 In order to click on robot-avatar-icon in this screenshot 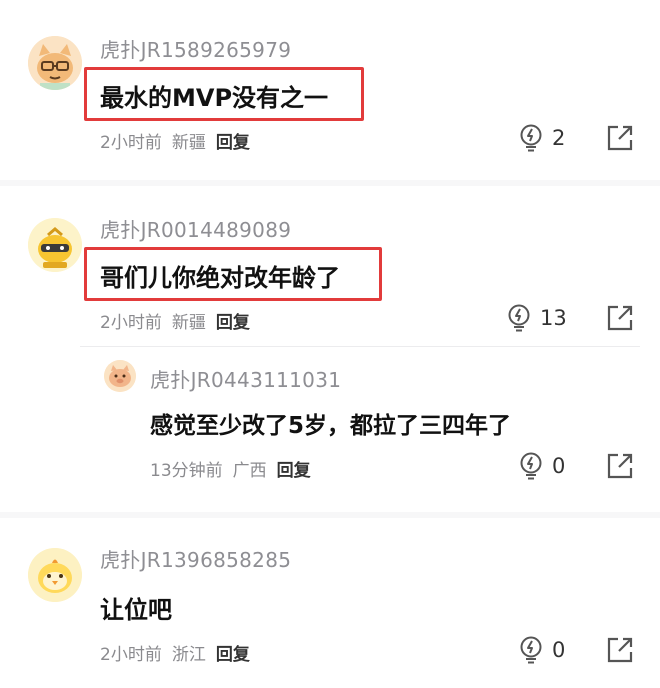, I will do `click(55, 245)`.